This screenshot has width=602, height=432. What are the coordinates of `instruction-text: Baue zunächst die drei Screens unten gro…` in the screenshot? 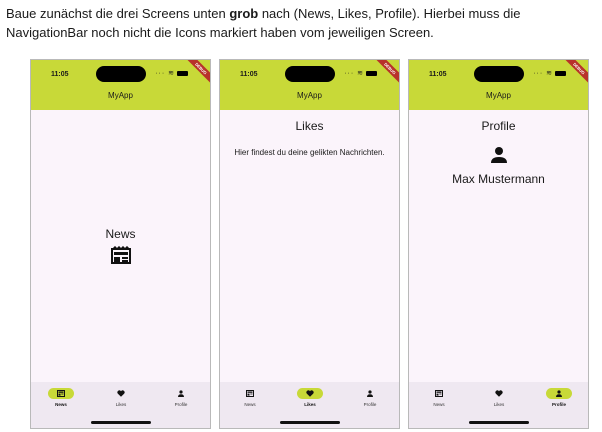 It's located at (301, 23).